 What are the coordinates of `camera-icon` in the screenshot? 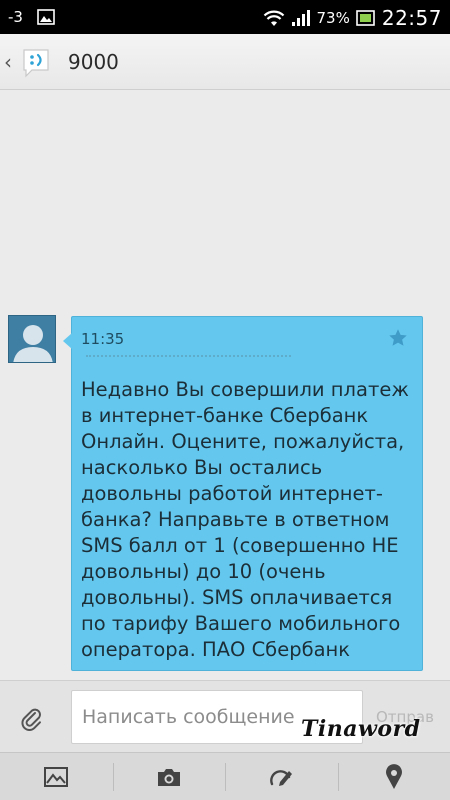 It's located at (168, 777).